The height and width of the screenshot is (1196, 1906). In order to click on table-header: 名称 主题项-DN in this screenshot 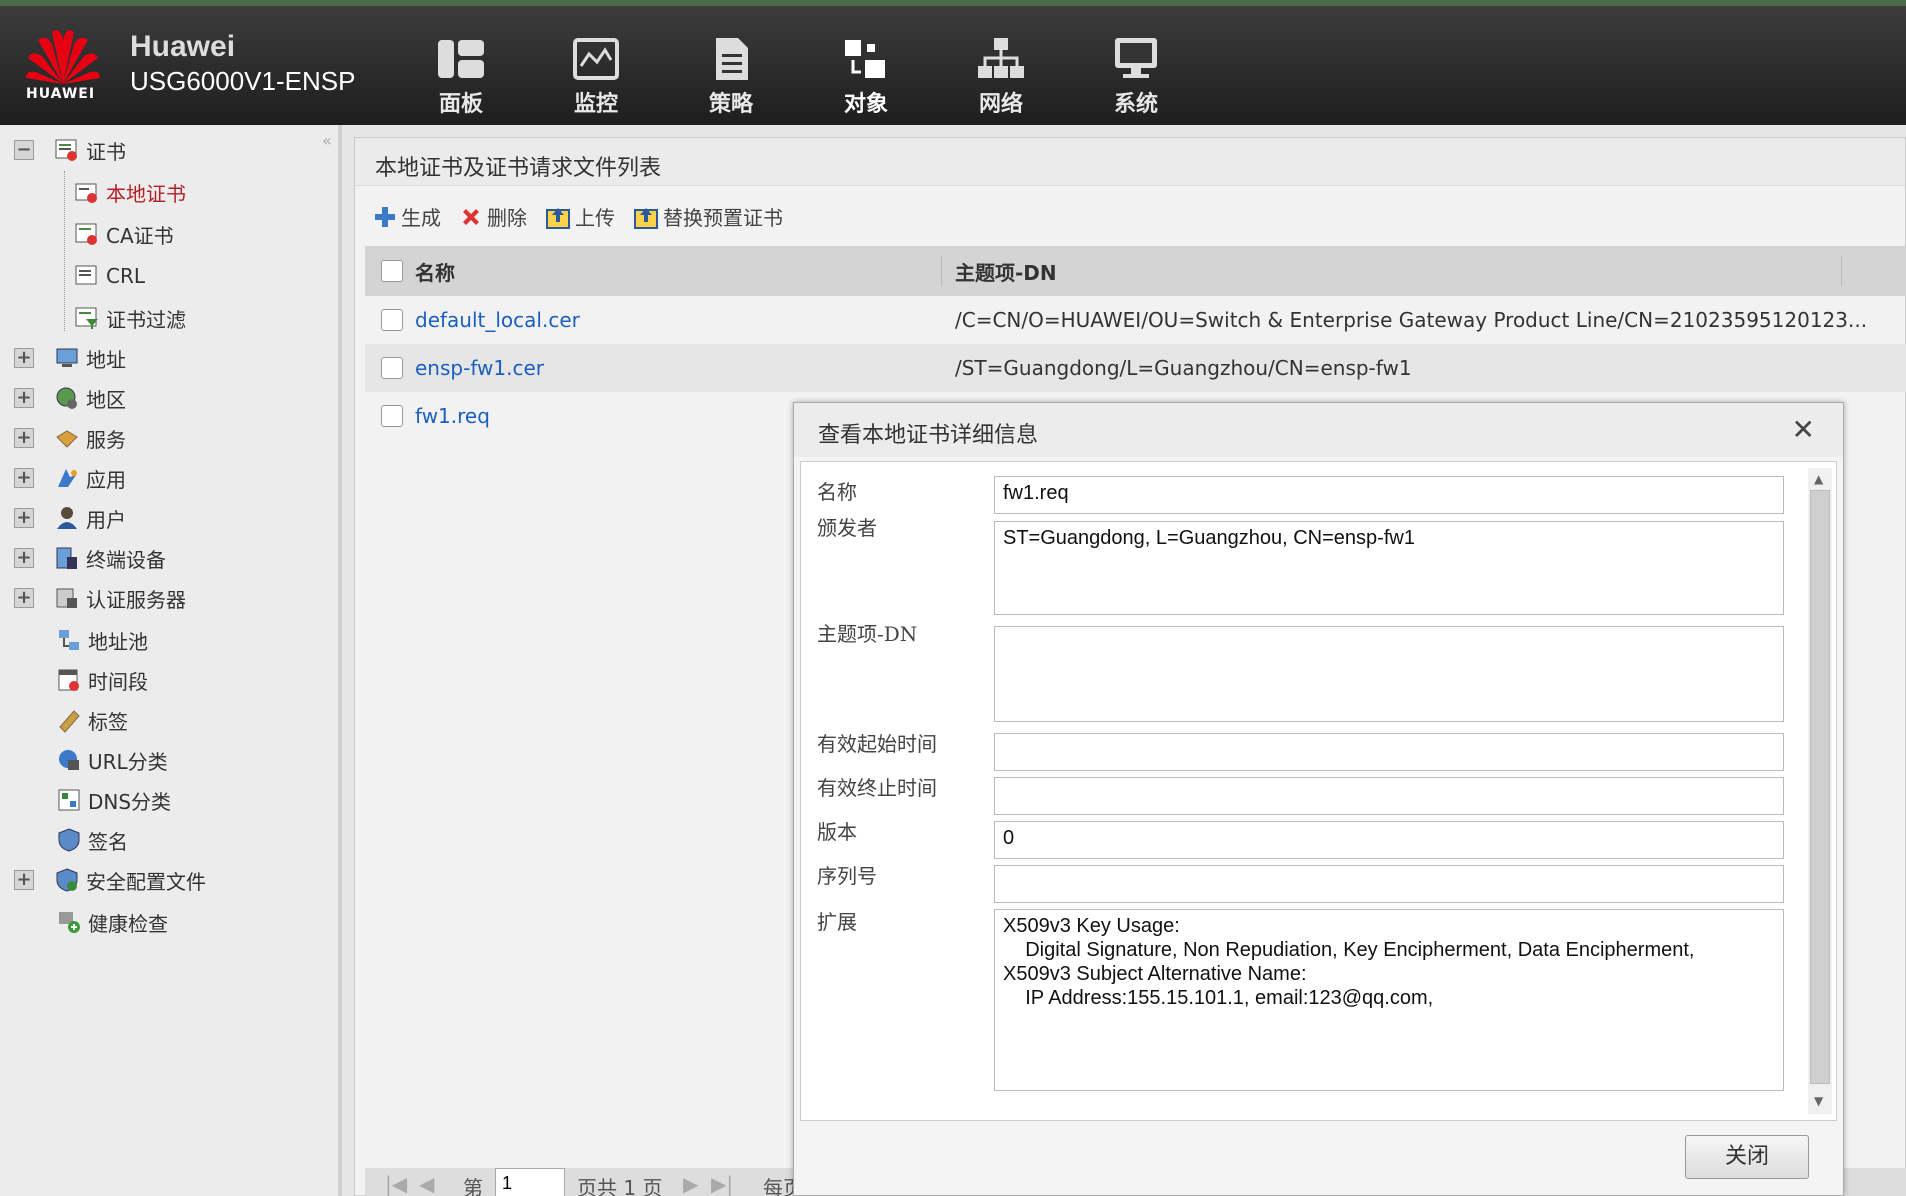, I will do `click(1135, 271)`.